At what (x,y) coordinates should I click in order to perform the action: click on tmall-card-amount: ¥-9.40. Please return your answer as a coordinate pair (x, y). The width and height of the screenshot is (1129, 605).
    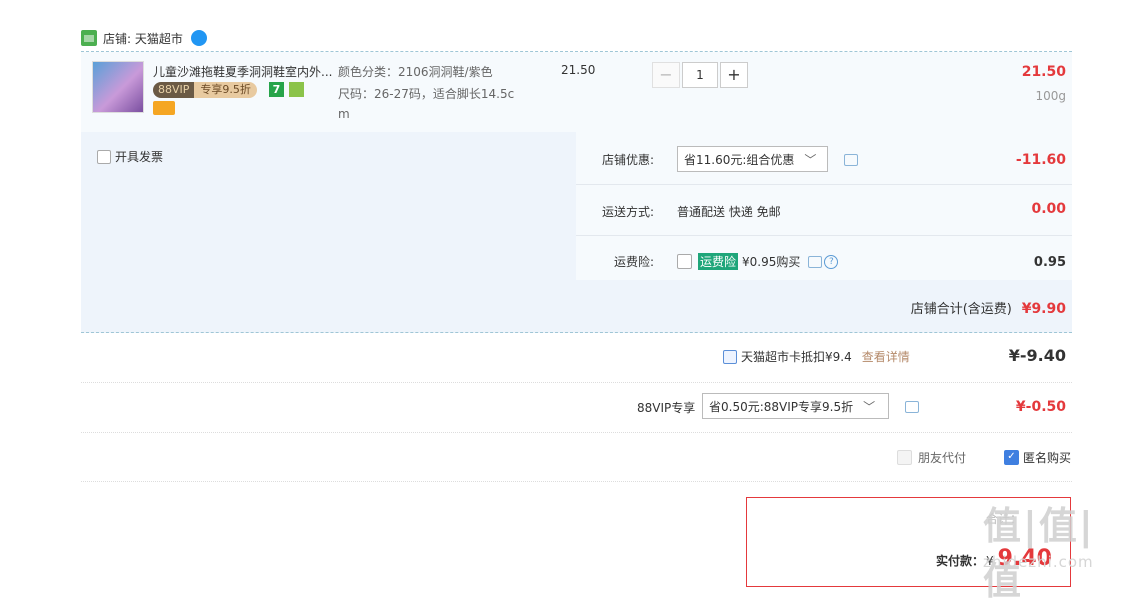
    Looking at the image, I should click on (1037, 355).